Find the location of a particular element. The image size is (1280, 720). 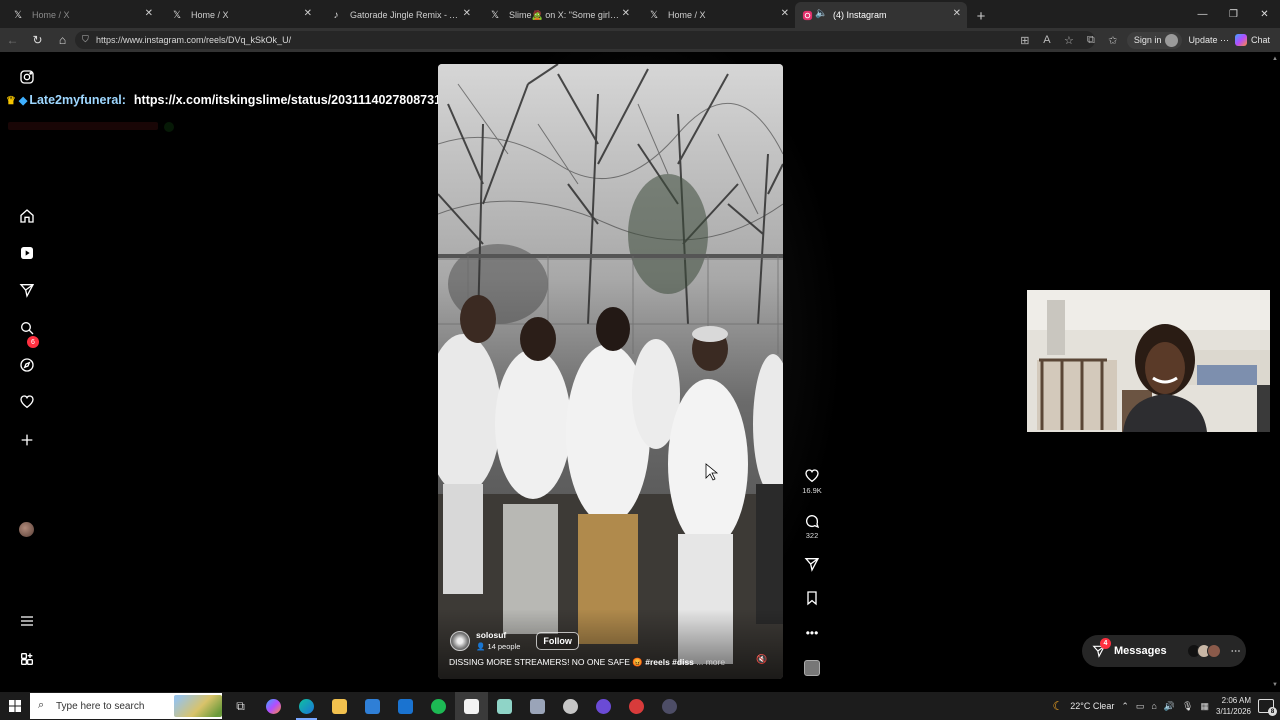

tab-title: Home / X is located at coordinates (51, 15).